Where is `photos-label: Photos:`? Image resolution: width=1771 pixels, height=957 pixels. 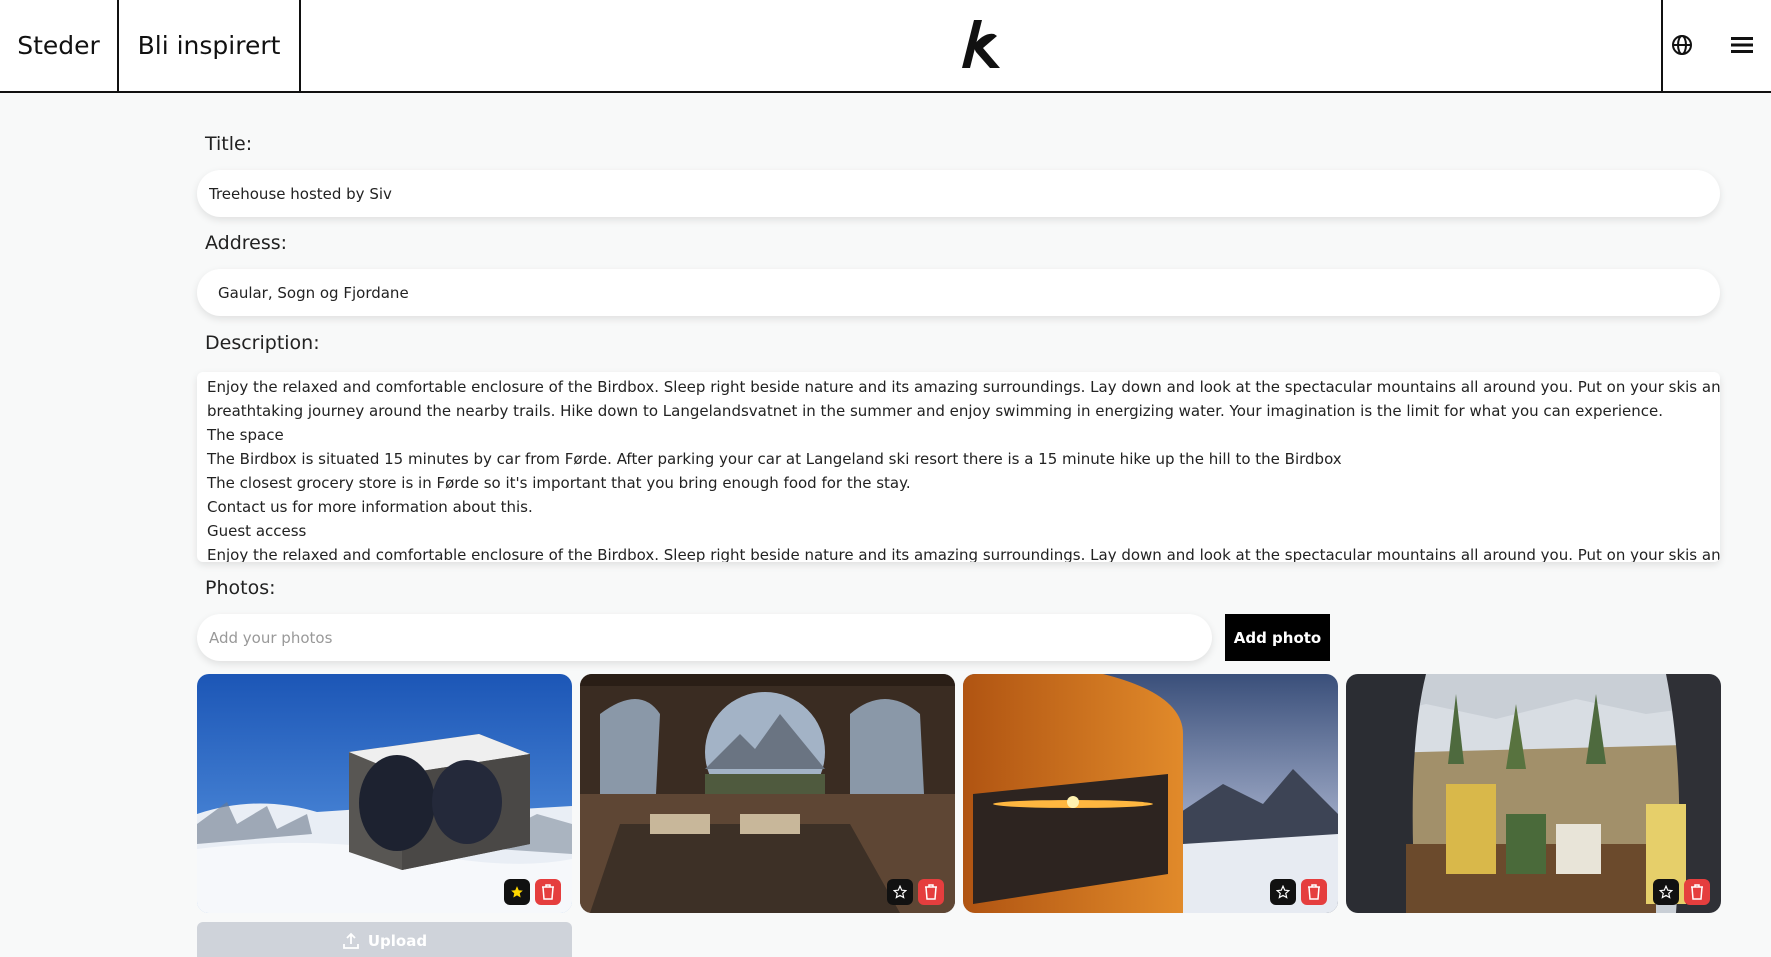 photos-label: Photos: is located at coordinates (240, 588).